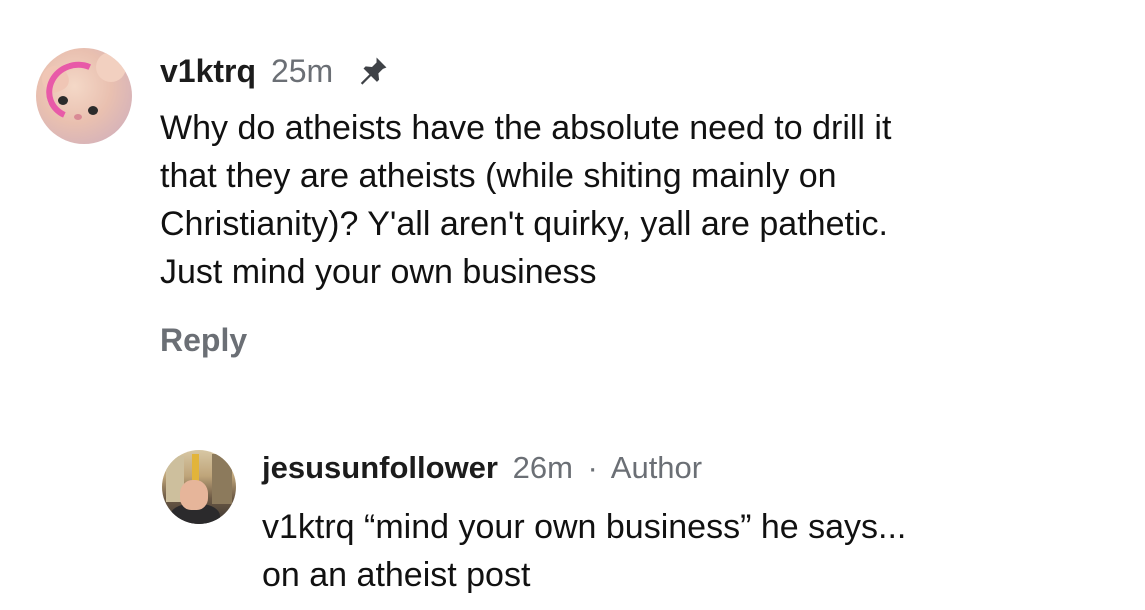 The width and height of the screenshot is (1145, 610). What do you see at coordinates (203, 340) in the screenshot?
I see `reply-button: Reply` at bounding box center [203, 340].